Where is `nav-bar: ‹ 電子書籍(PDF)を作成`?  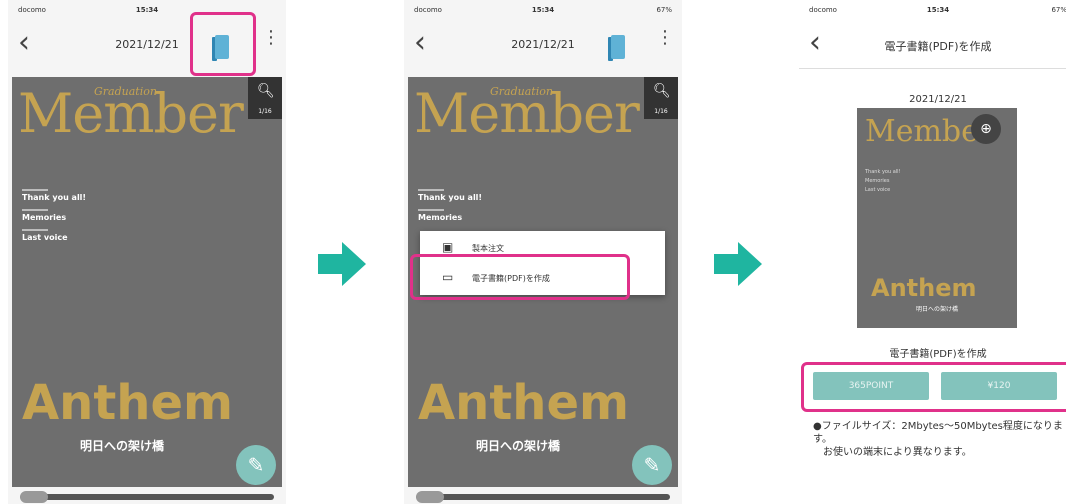 nav-bar: ‹ 電子書籍(PDF)を作成 is located at coordinates (932, 45).